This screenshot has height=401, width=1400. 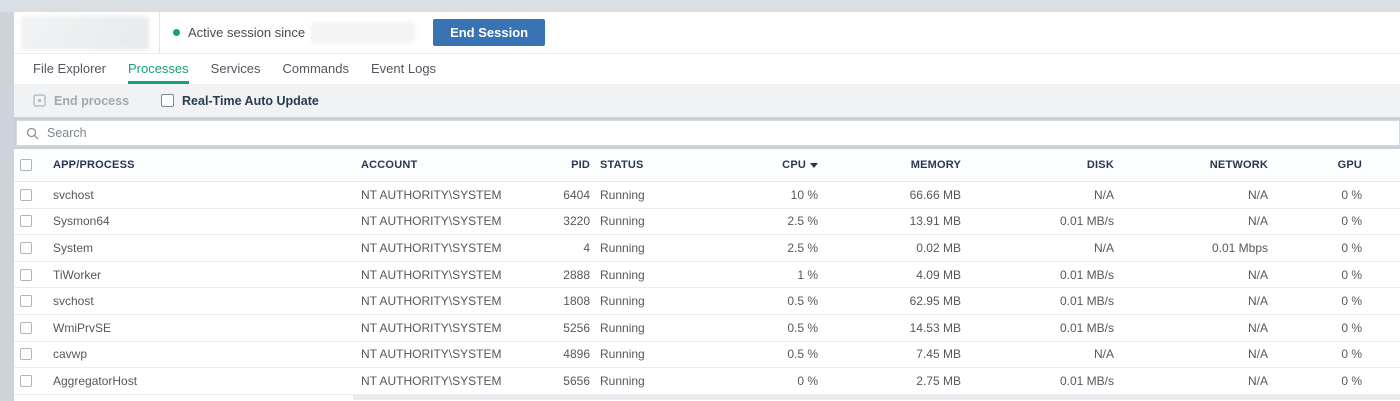 I want to click on column-header-status: STATUS, so click(x=665, y=165).